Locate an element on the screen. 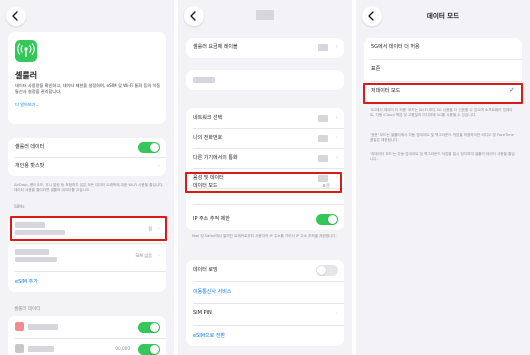  app-data-row is located at coordinates (87, 327).